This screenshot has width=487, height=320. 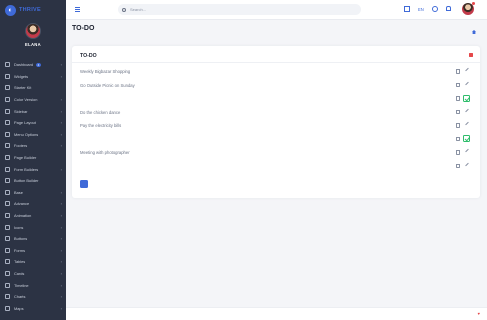 I want to click on sidebar-item-buttons: Buttons ›, so click(x=33, y=239).